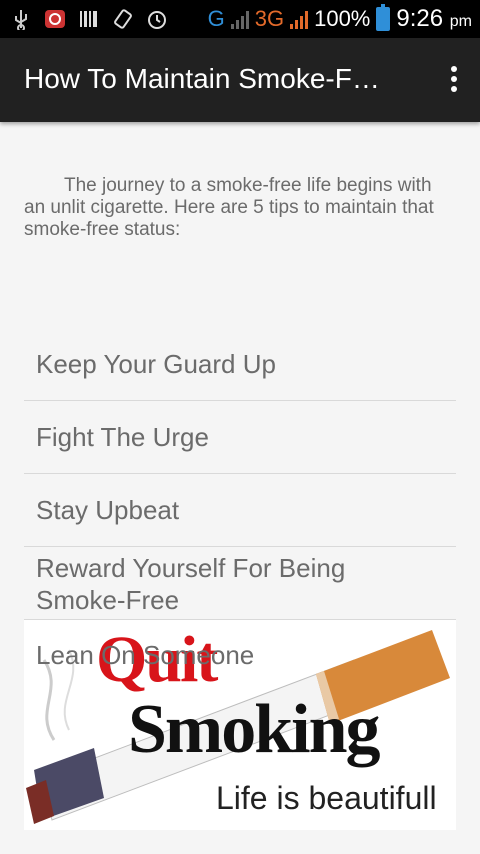 This screenshot has width=480, height=854. Describe the element at coordinates (460, 21) in the screenshot. I see `clock-ampm: pm` at that location.